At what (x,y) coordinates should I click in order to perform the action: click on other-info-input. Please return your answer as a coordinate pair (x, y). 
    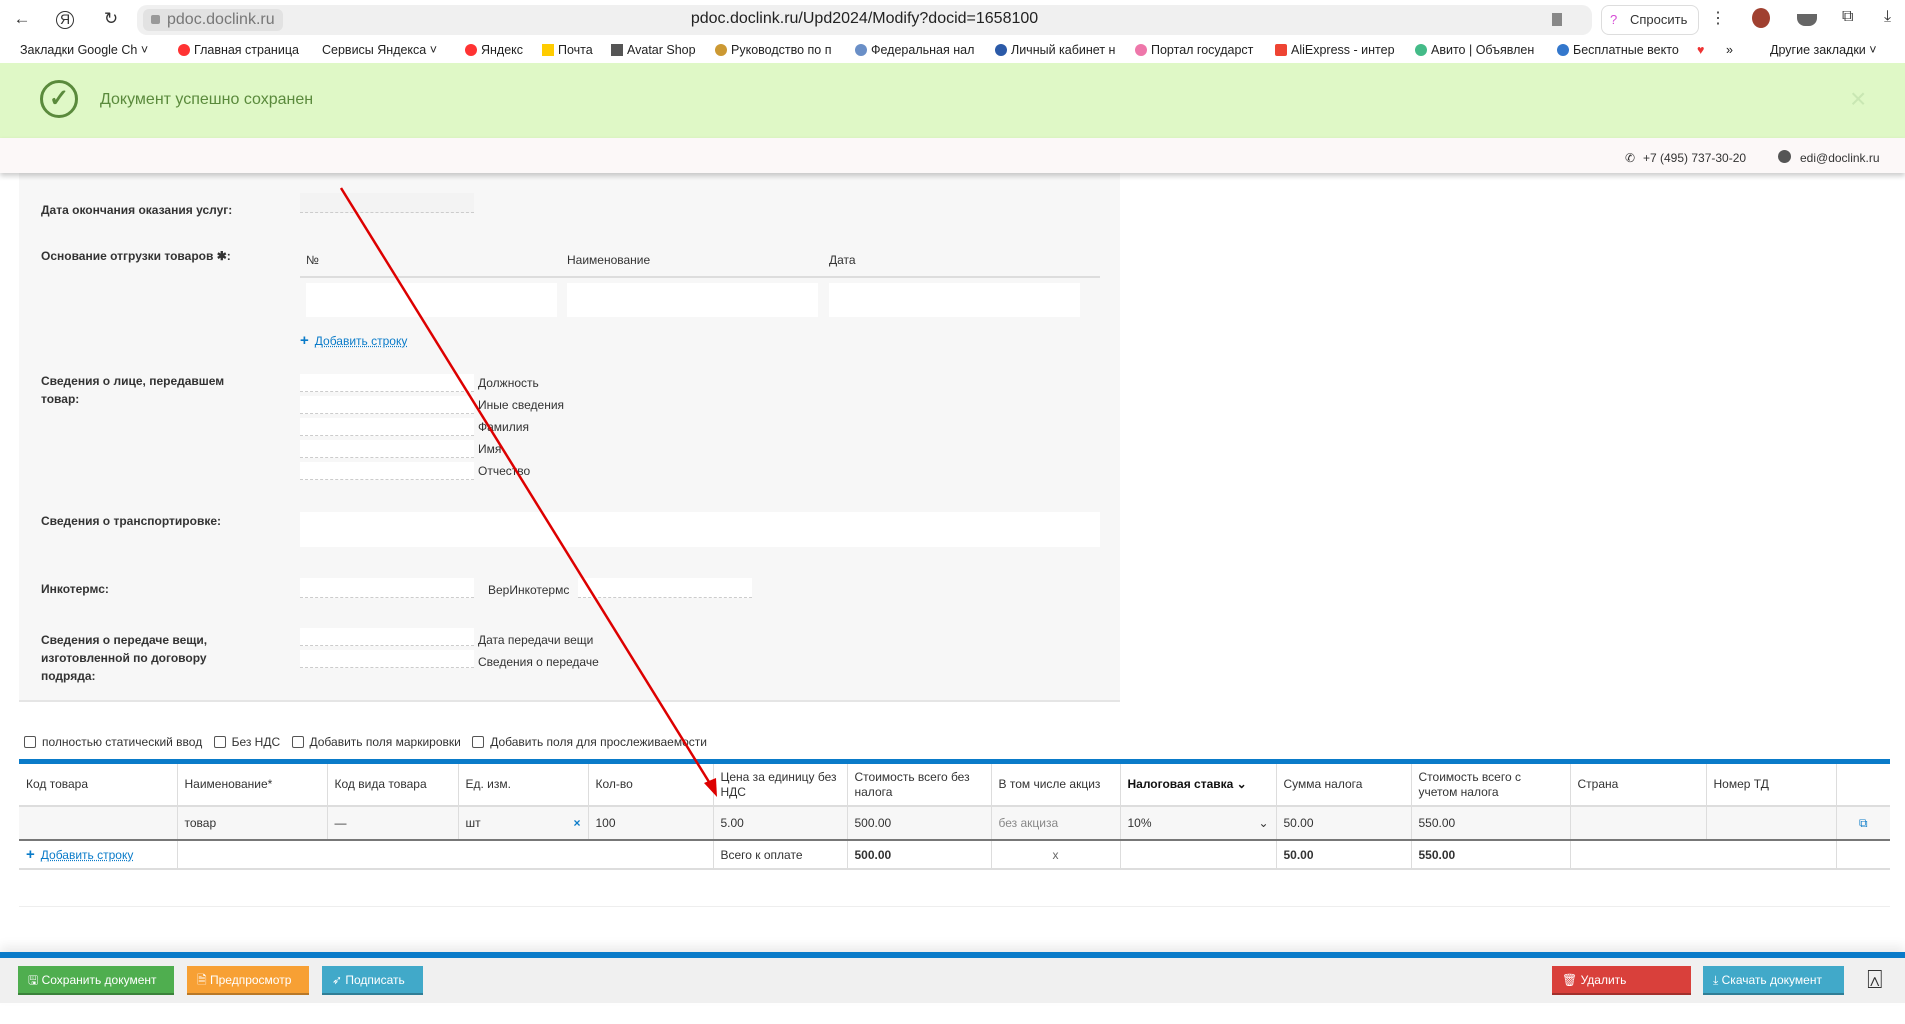
    Looking at the image, I should click on (387, 405).